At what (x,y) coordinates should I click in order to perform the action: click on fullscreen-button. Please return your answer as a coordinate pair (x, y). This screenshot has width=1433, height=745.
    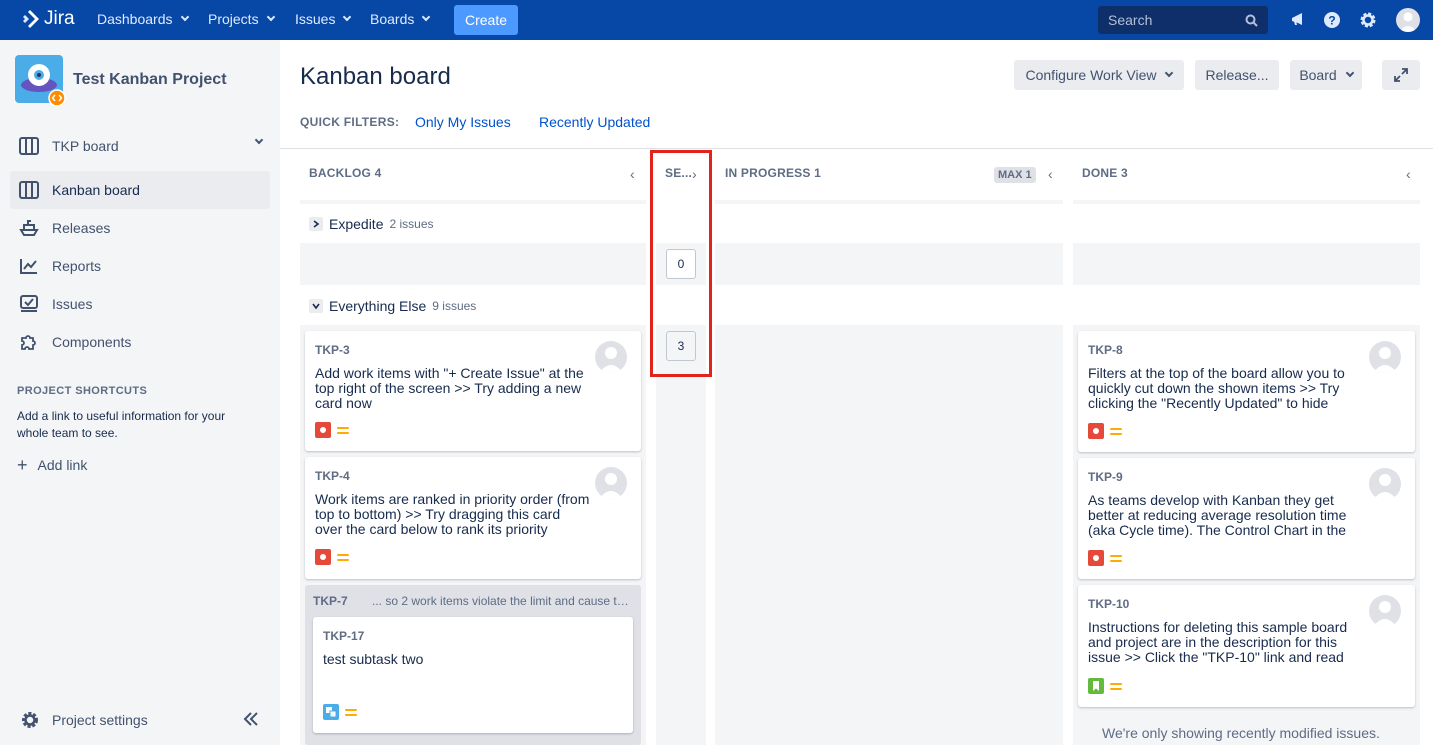
    Looking at the image, I should click on (1401, 75).